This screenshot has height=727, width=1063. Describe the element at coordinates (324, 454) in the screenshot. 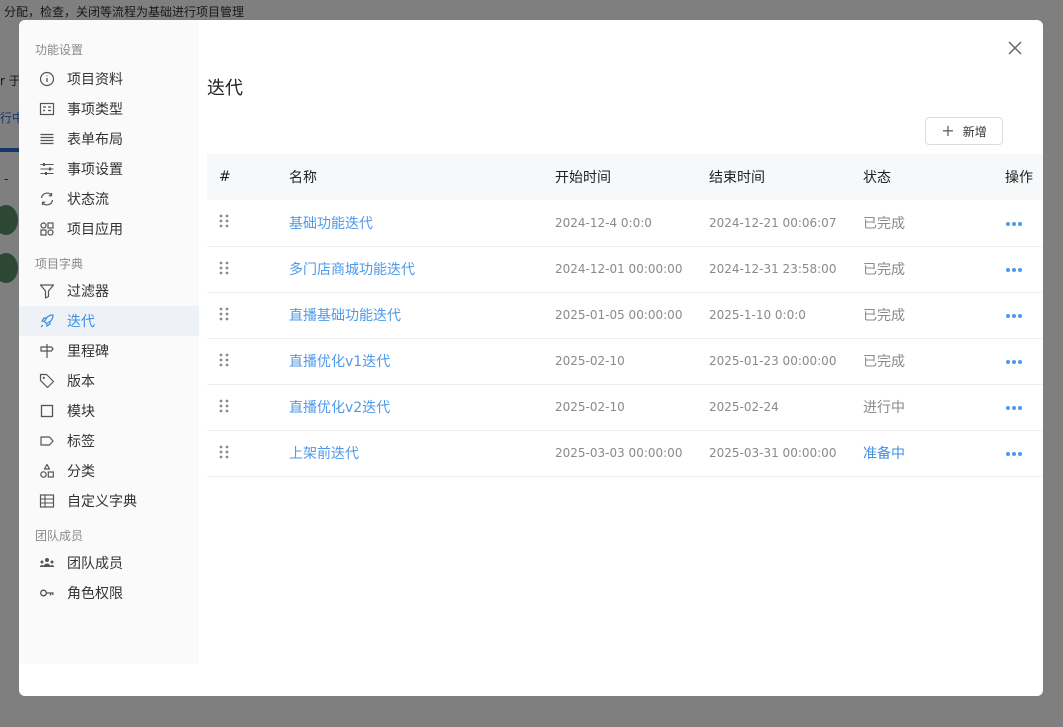

I see `iteration-name-link: 上架前迭代` at that location.